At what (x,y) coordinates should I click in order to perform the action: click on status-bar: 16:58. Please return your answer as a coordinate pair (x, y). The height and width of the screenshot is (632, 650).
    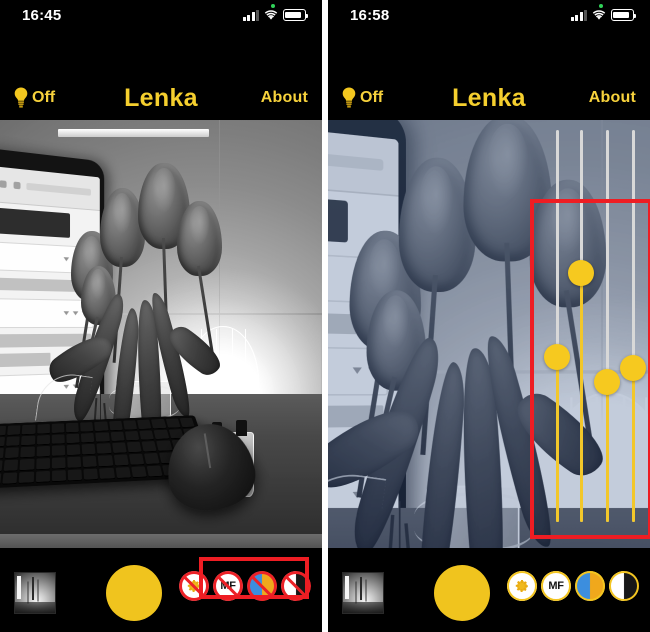
    Looking at the image, I should click on (489, 15).